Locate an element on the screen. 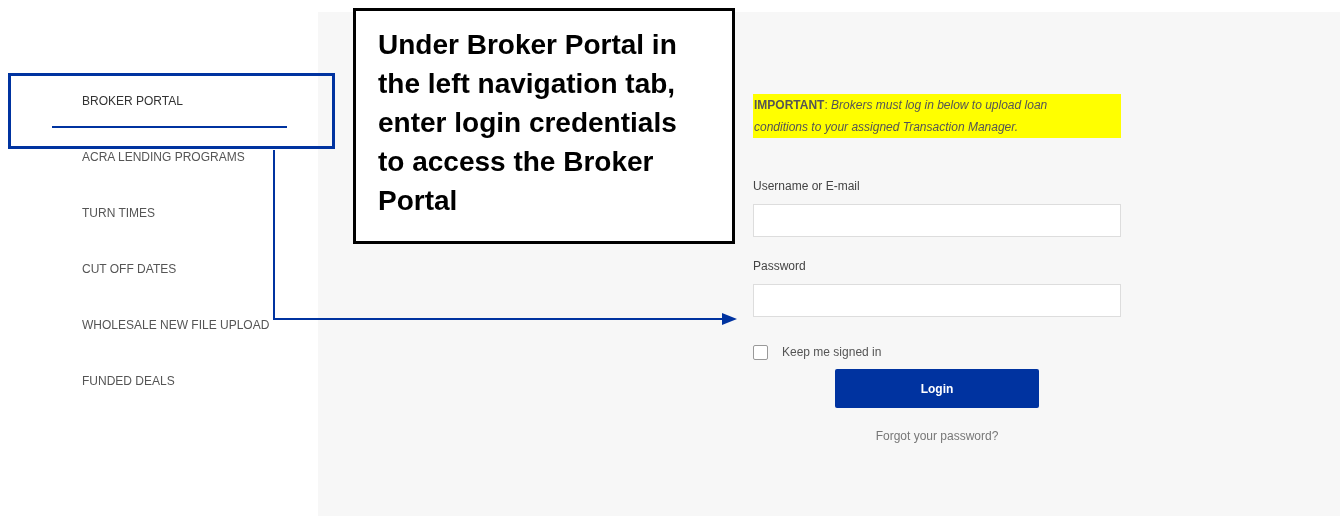 Image resolution: width=1340 pixels, height=516 pixels. field-label: Password is located at coordinates (780, 266).